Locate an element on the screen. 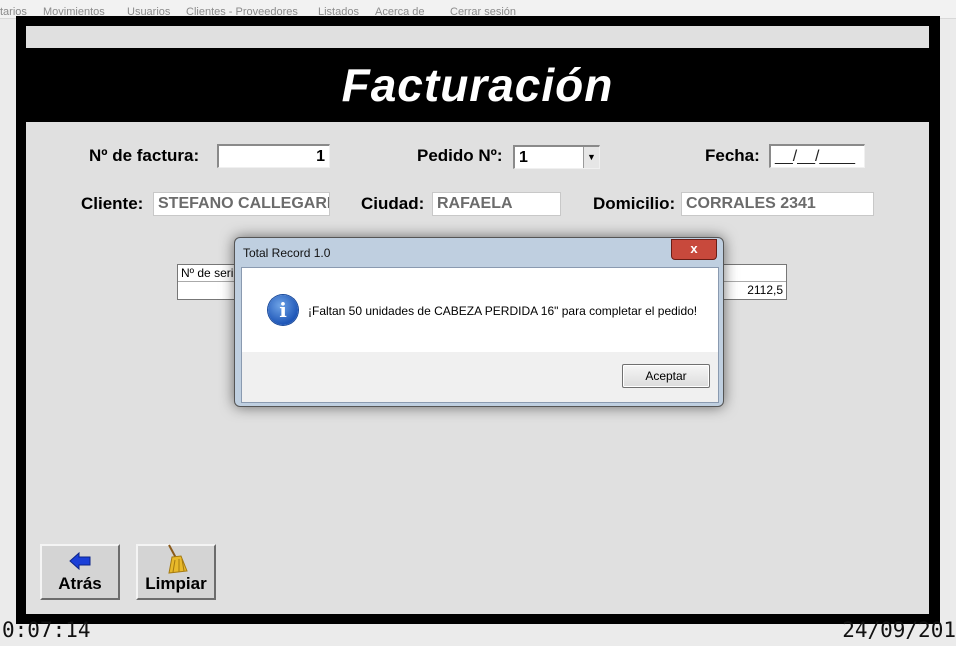 The image size is (956, 646). ciudad-field: RAFAELA is located at coordinates (496, 204).